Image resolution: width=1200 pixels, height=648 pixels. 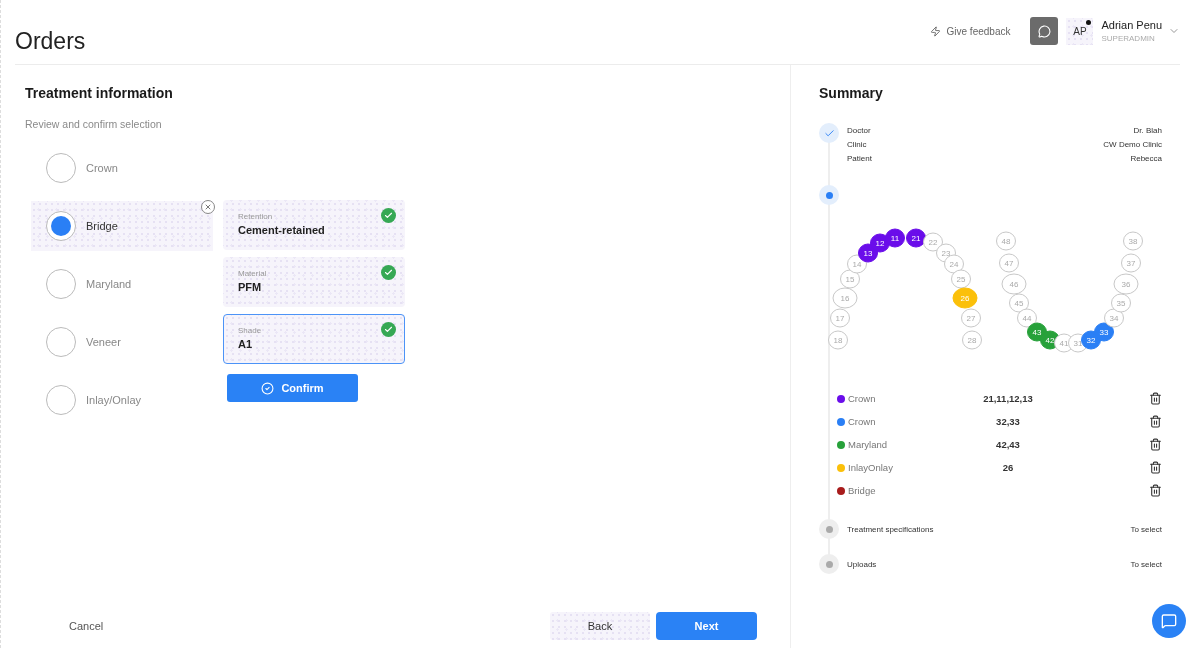 What do you see at coordinates (250, 287) in the screenshot?
I see `field-value: PFM` at bounding box center [250, 287].